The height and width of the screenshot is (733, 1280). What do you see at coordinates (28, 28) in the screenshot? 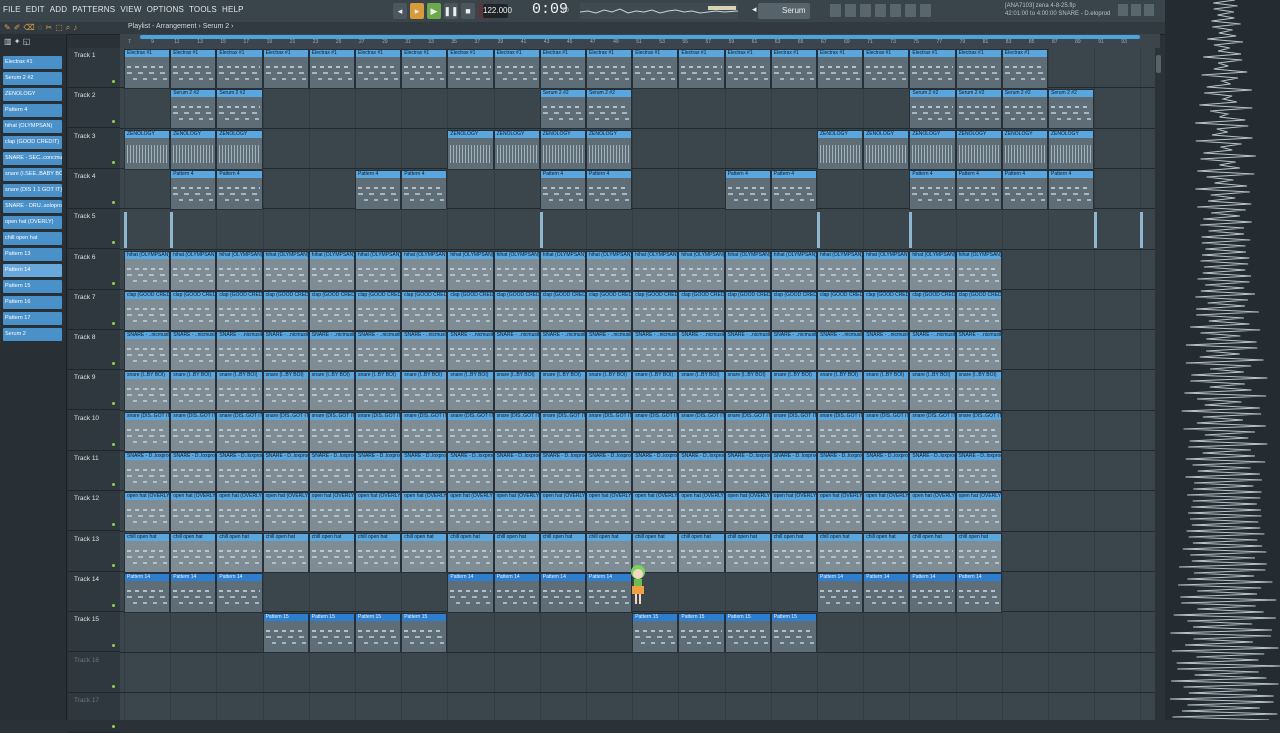
I see `delete-tool-icon: ⌫` at bounding box center [28, 28].